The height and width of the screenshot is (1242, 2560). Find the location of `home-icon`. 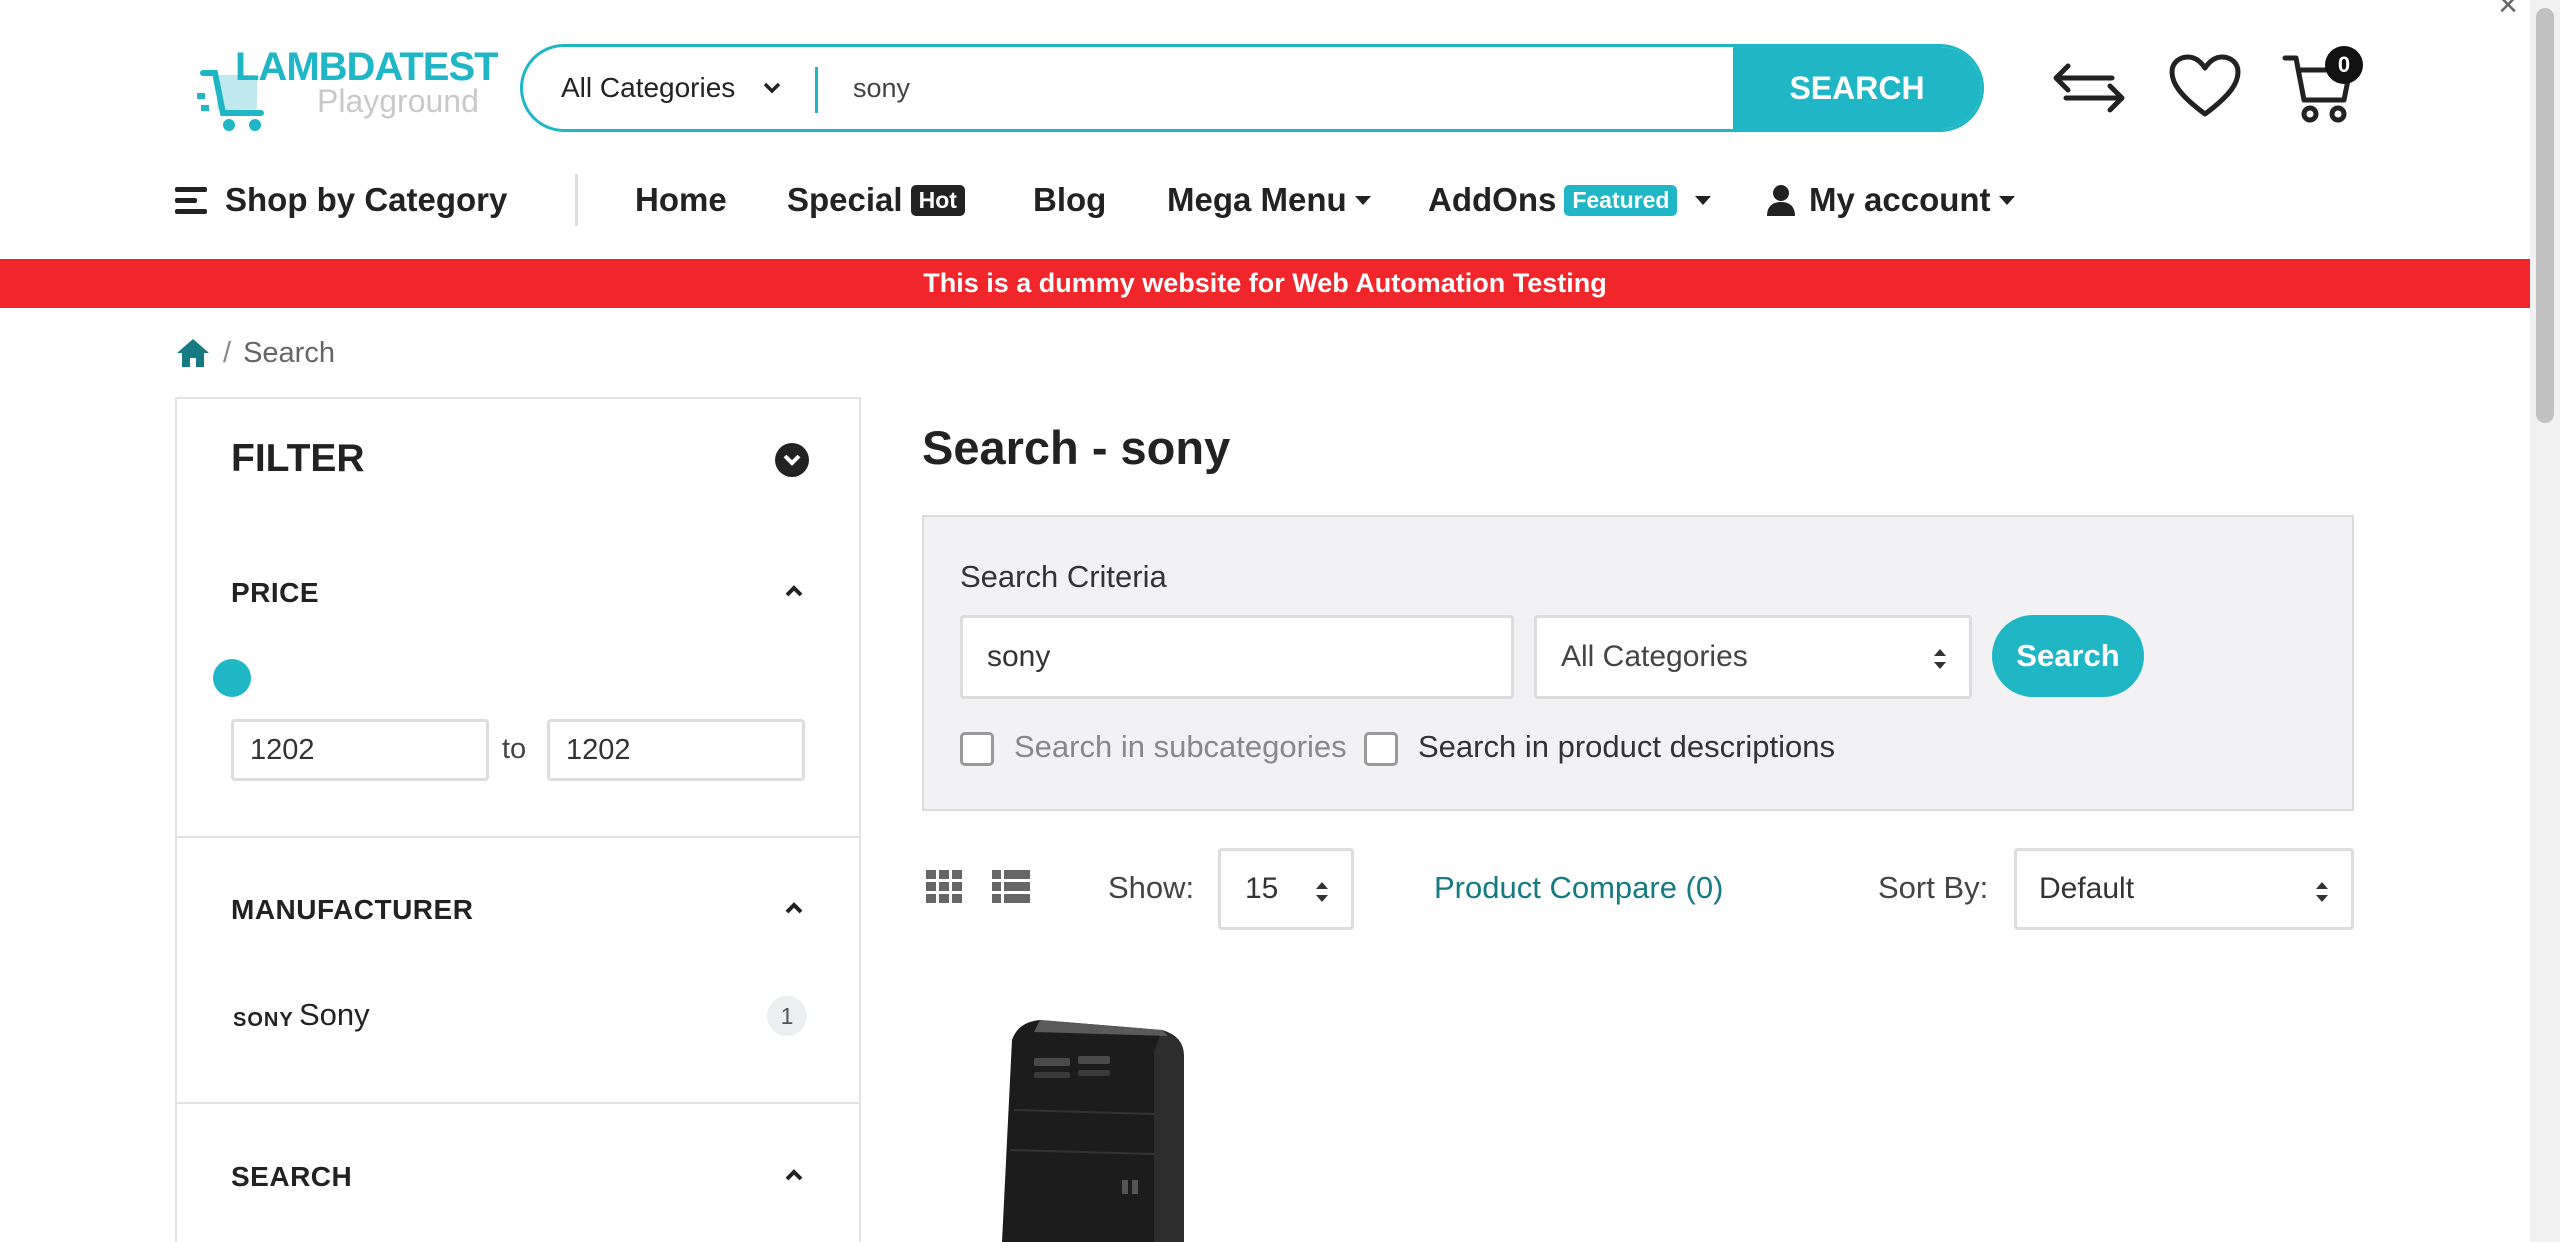

home-icon is located at coordinates (193, 353).